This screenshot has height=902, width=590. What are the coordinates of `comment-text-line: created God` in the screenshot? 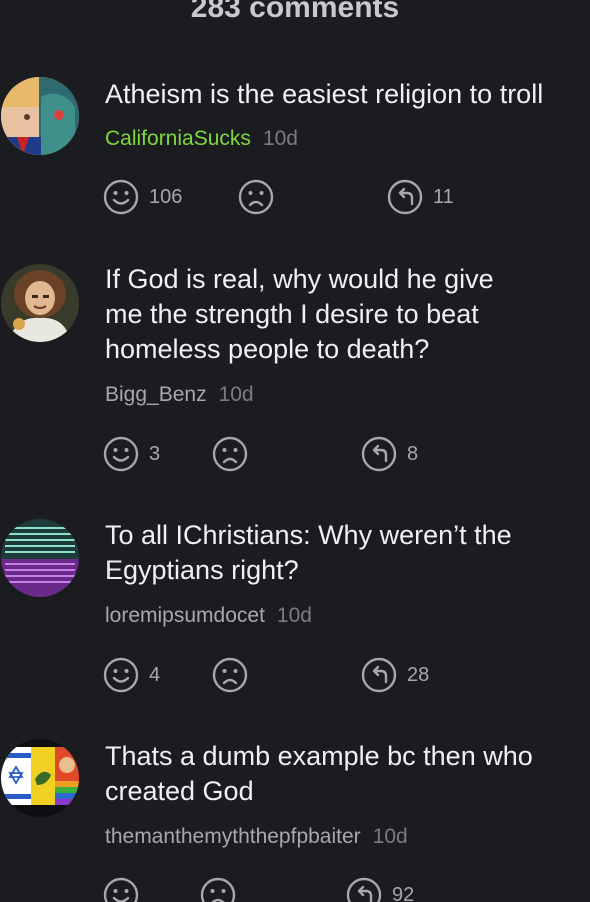 It's located at (179, 791).